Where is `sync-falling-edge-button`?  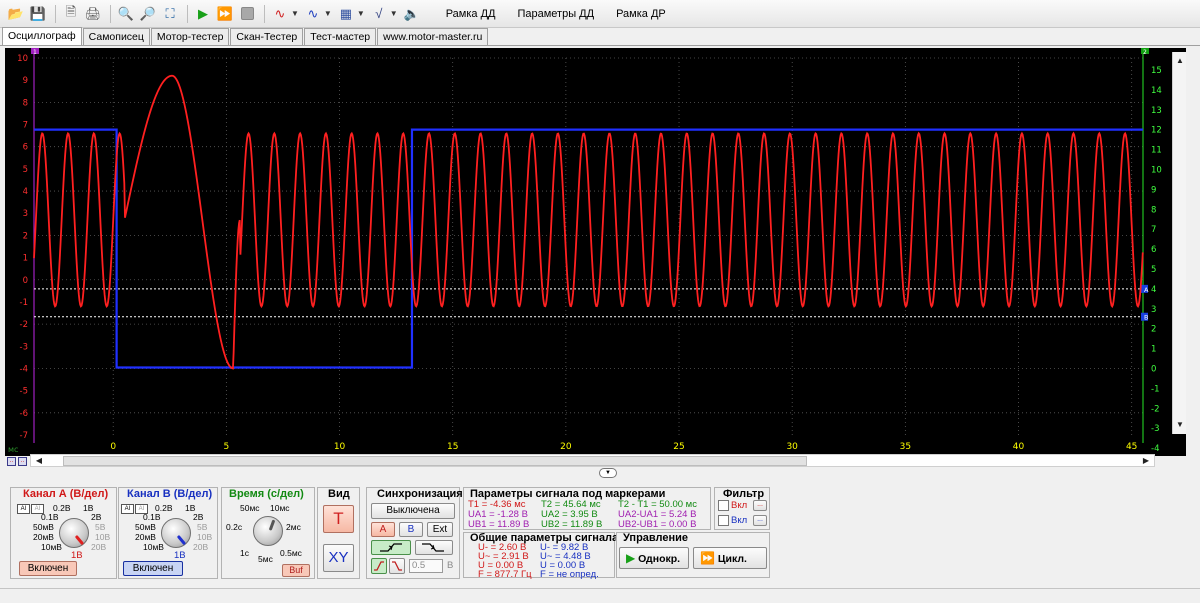
sync-falling-edge-button is located at coordinates (434, 547).